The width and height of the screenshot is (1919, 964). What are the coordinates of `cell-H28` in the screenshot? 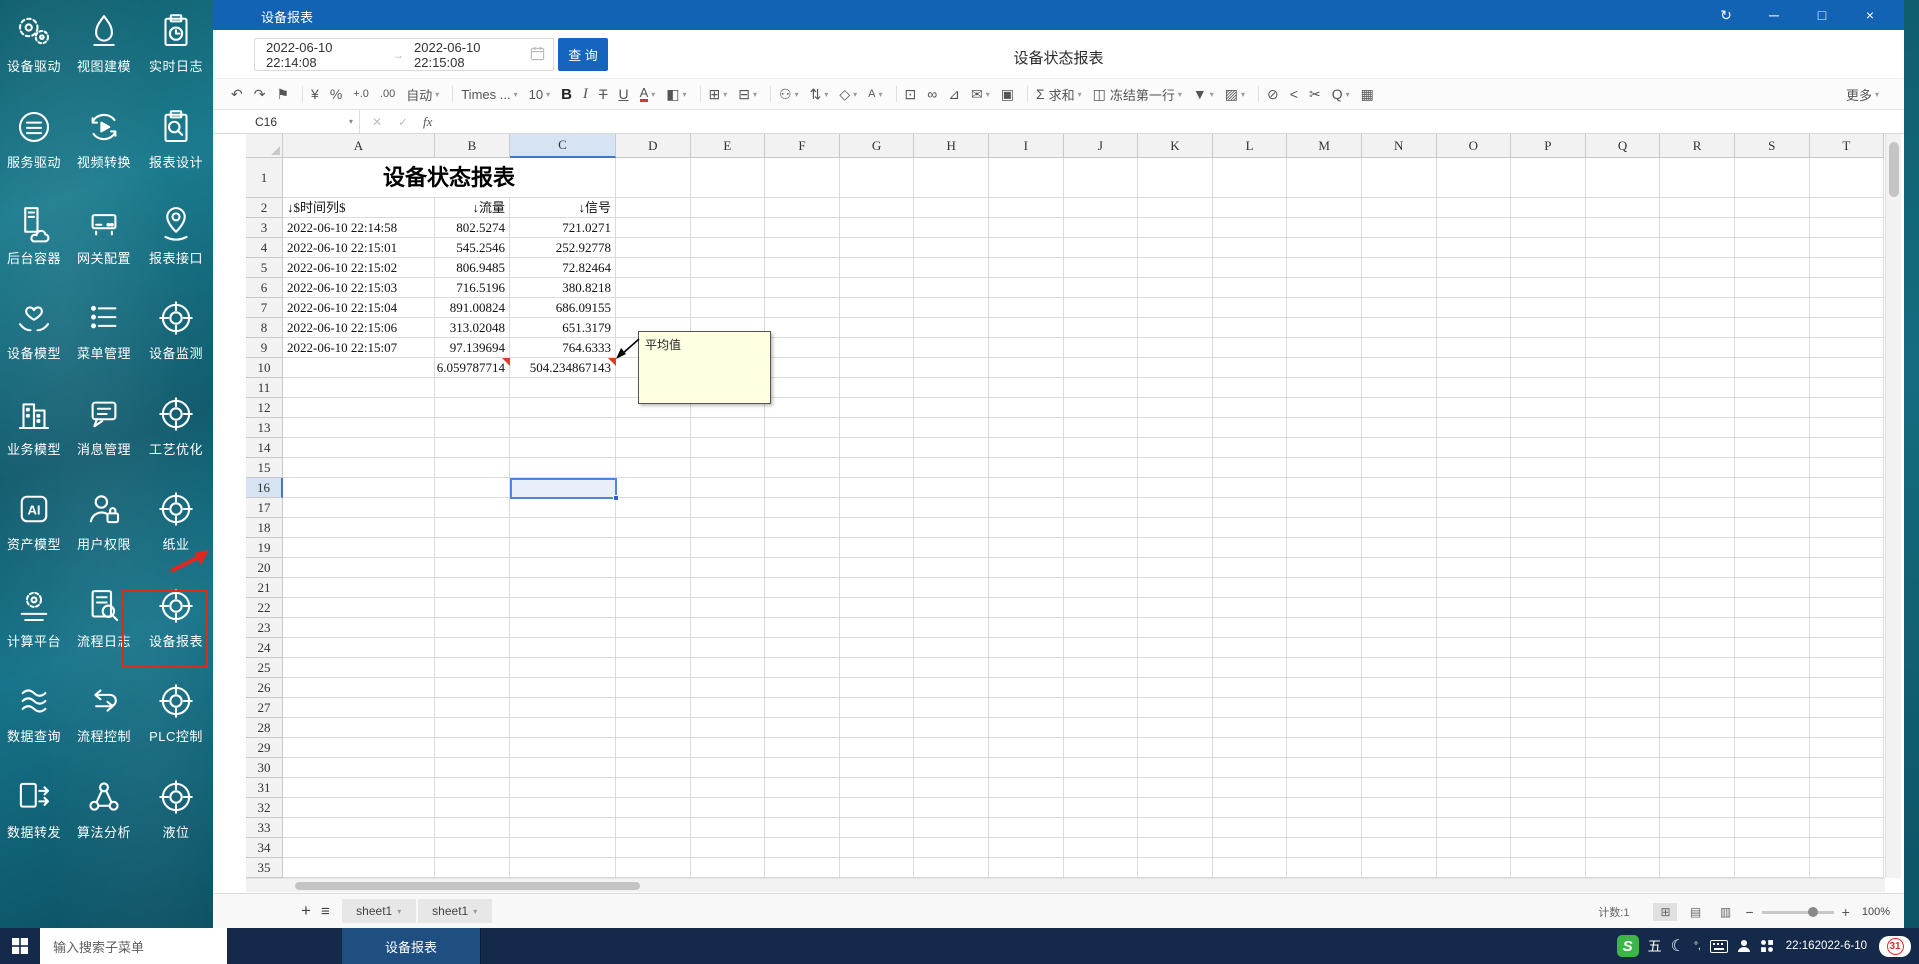 It's located at (951, 728).